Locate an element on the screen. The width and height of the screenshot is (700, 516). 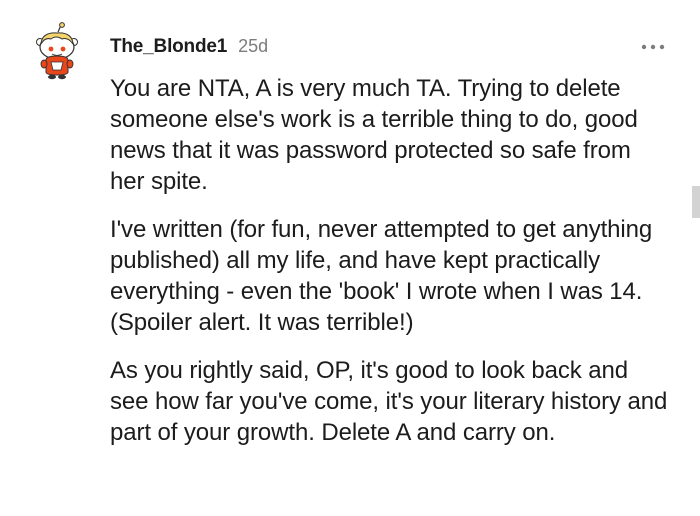
scrollbar-thumb is located at coordinates (696, 202).